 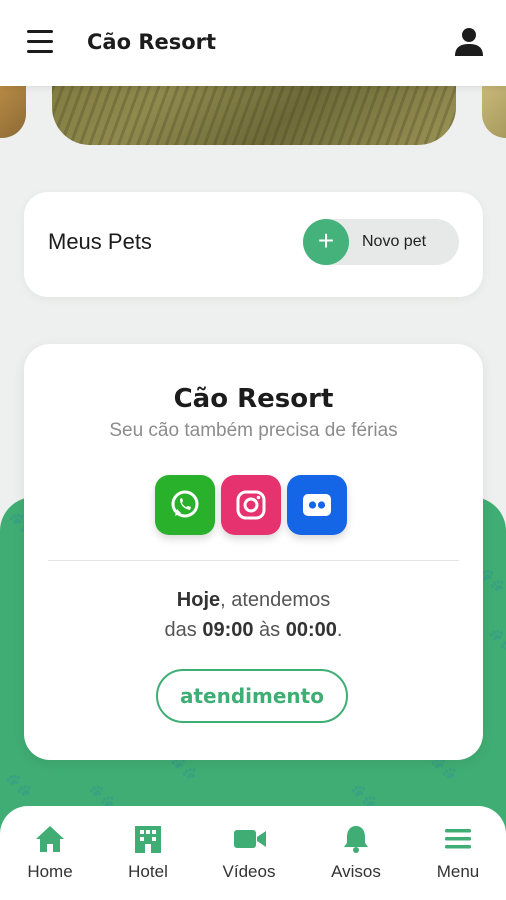 What do you see at coordinates (253, 430) in the screenshot?
I see `resort-subtitle: Seu cão também precisa de férias` at bounding box center [253, 430].